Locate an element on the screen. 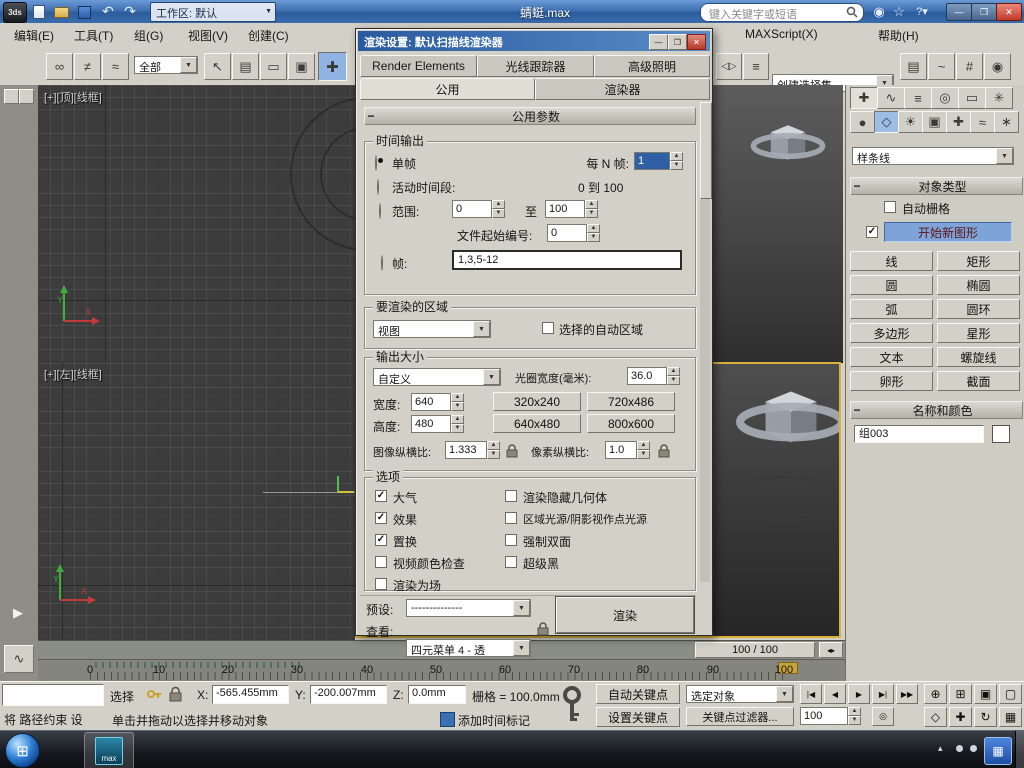 This screenshot has height=768, width=1024. mirror-icon: ◁▷ is located at coordinates (729, 66).